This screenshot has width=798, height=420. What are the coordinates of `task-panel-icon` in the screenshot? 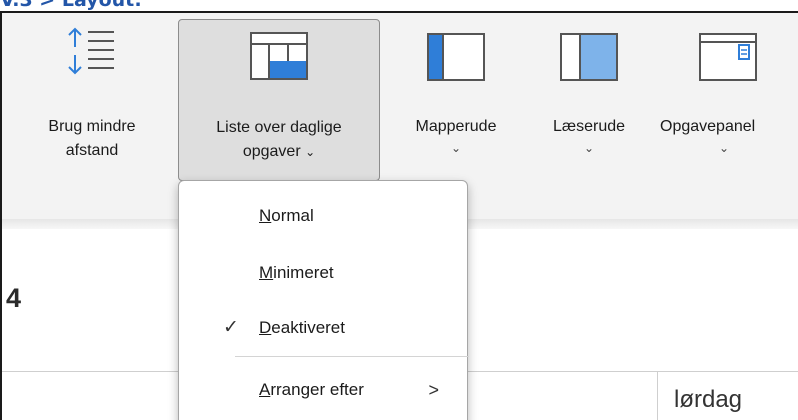 It's located at (728, 57).